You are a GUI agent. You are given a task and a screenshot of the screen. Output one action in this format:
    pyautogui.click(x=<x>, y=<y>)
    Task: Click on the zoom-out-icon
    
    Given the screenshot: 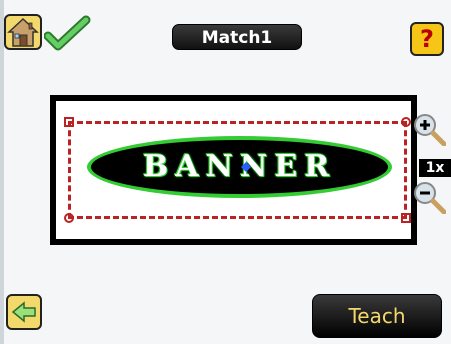 What is the action you would take?
    pyautogui.click(x=429, y=197)
    